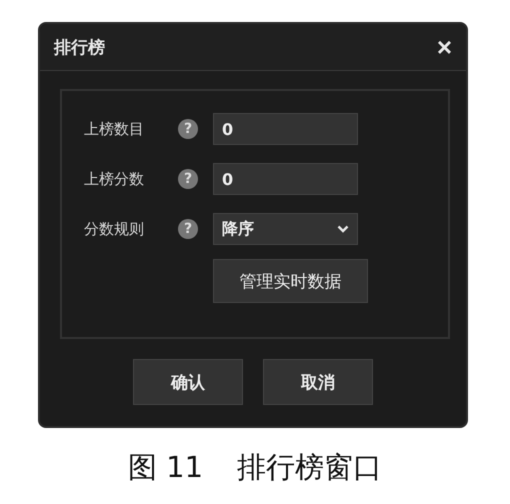 Image resolution: width=510 pixels, height=504 pixels. I want to click on field-label: 分数规则, so click(114, 229).